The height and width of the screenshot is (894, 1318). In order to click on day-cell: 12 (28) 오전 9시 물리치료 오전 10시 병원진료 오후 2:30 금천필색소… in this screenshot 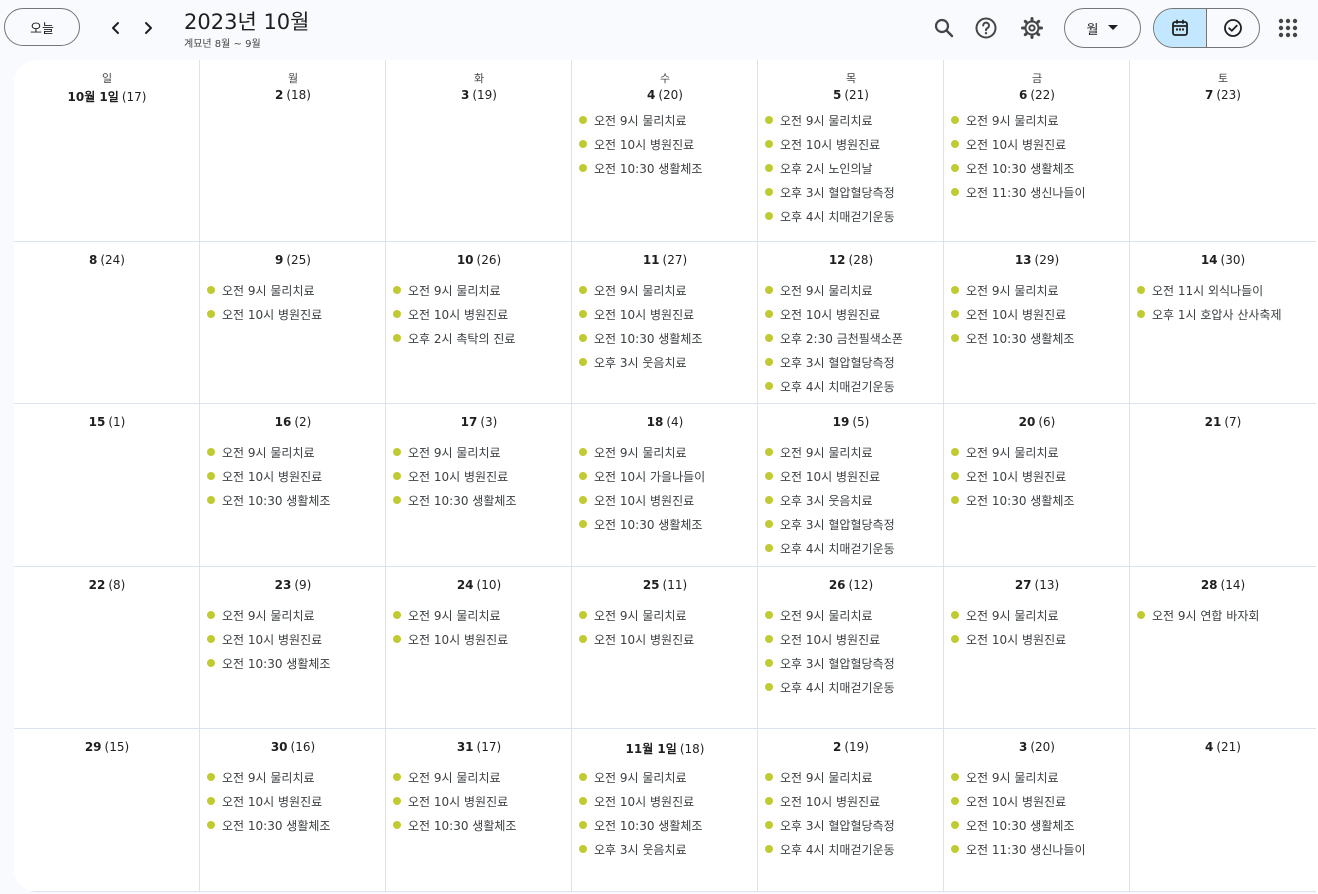, I will do `click(851, 323)`.